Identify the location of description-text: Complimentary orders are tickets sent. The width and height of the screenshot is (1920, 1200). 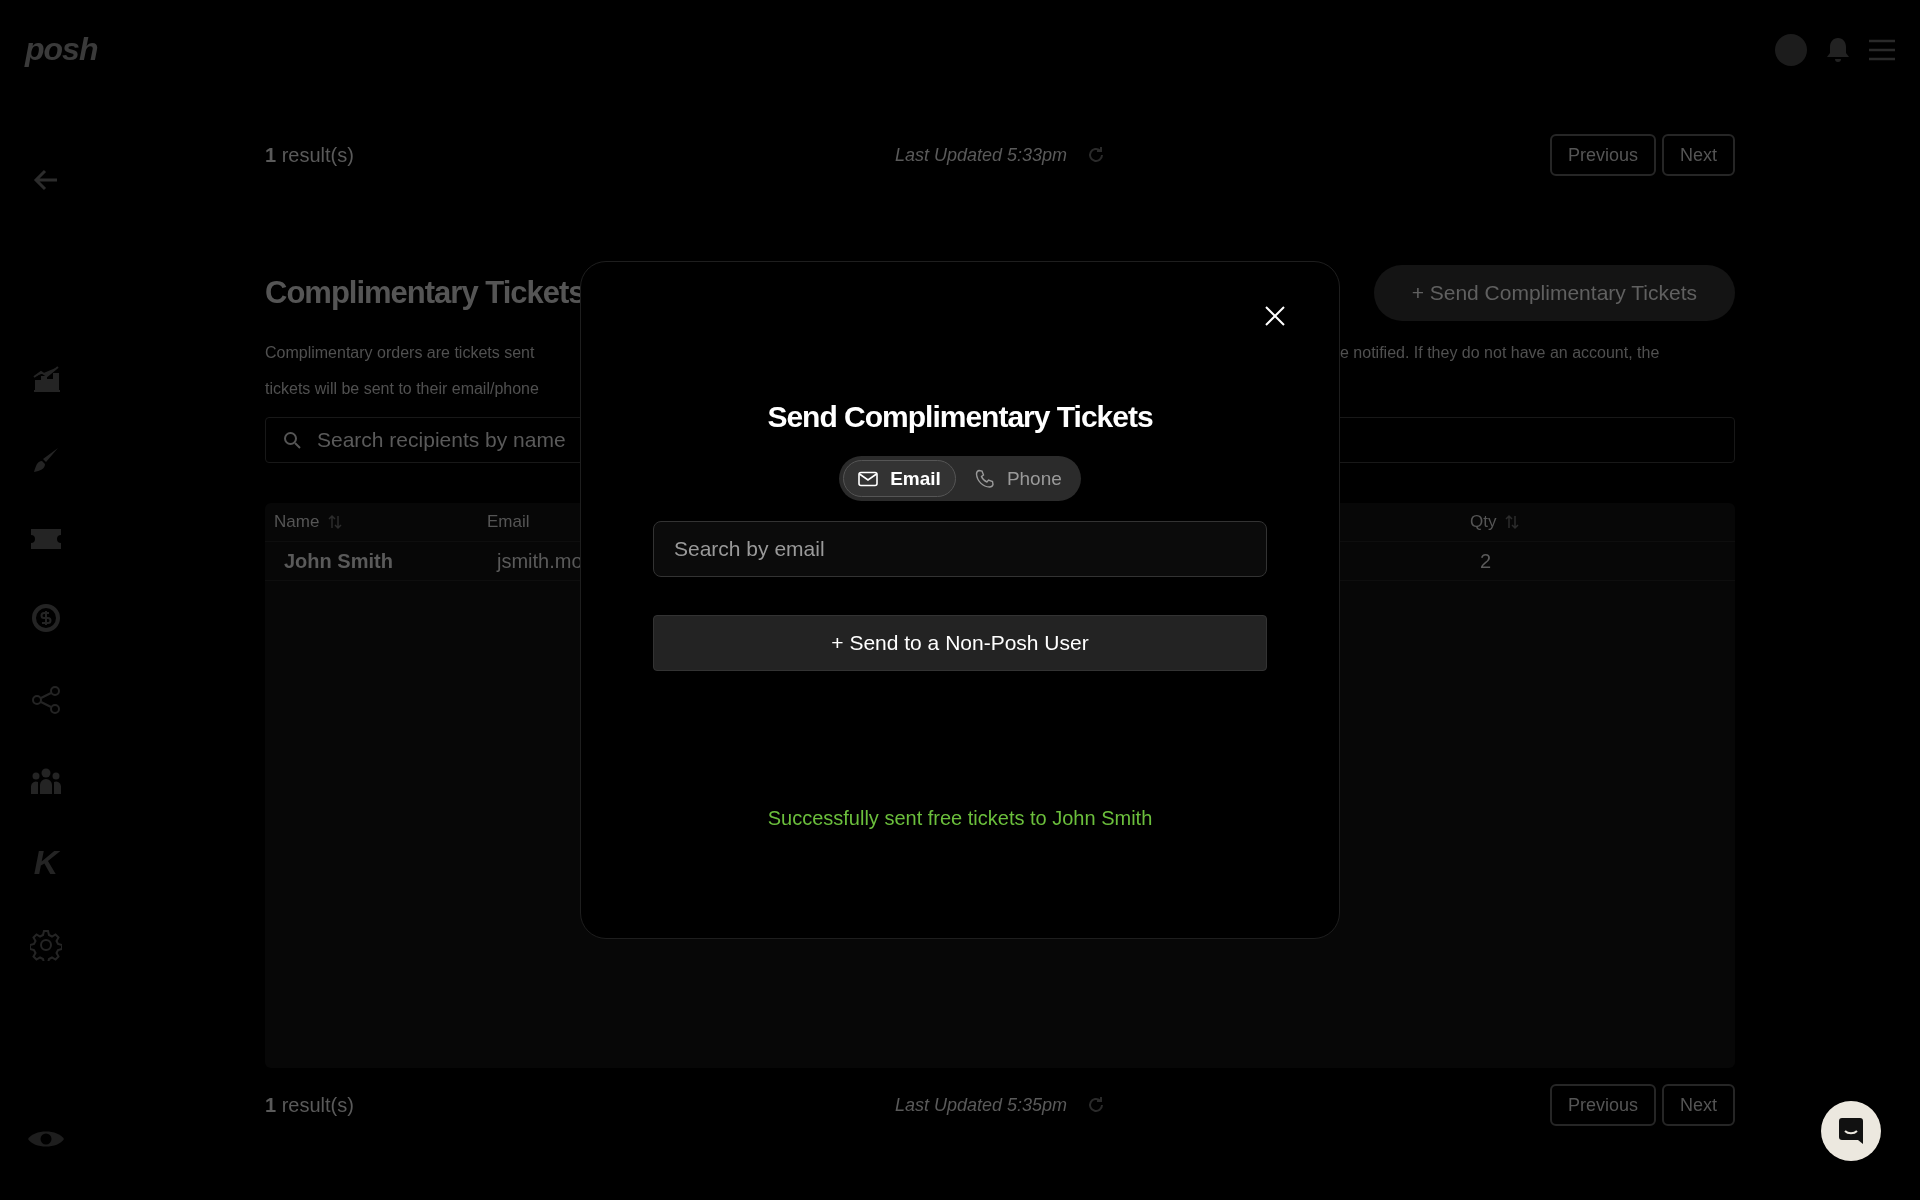
(400, 353).